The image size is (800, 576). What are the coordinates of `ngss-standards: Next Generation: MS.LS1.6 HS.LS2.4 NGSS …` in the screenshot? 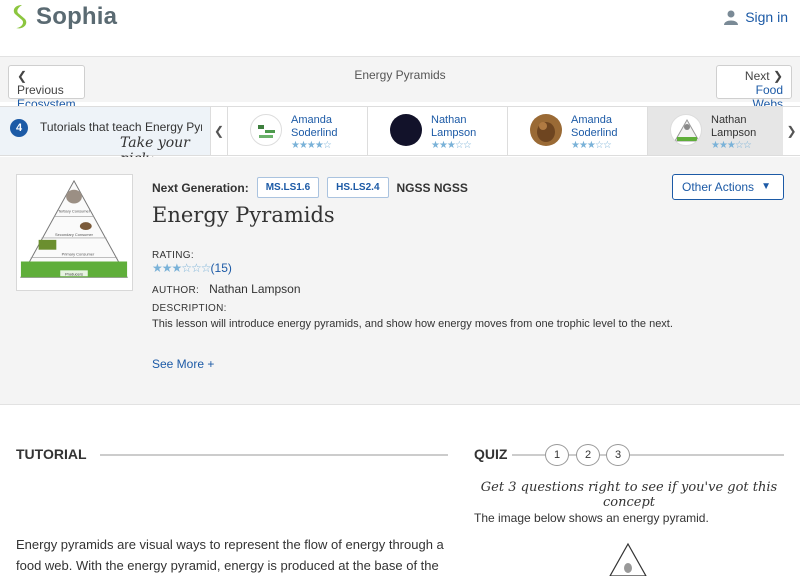 It's located at (310, 187).